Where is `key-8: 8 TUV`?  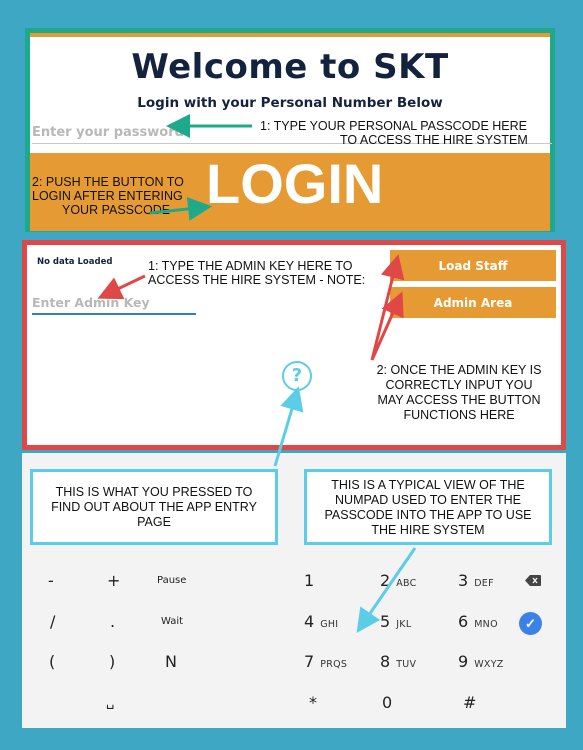 key-8: 8 TUV is located at coordinates (398, 661).